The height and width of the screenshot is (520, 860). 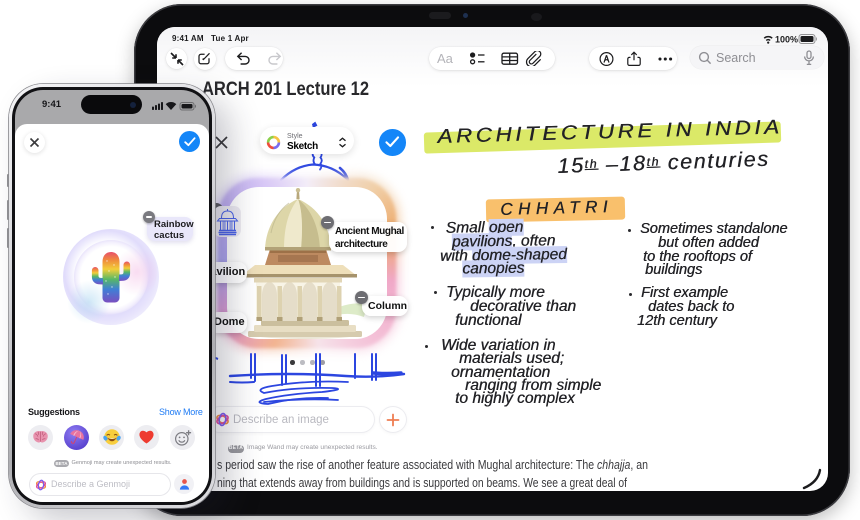 What do you see at coordinates (786, 40) in the screenshot?
I see `svg-text: 100%` at bounding box center [786, 40].